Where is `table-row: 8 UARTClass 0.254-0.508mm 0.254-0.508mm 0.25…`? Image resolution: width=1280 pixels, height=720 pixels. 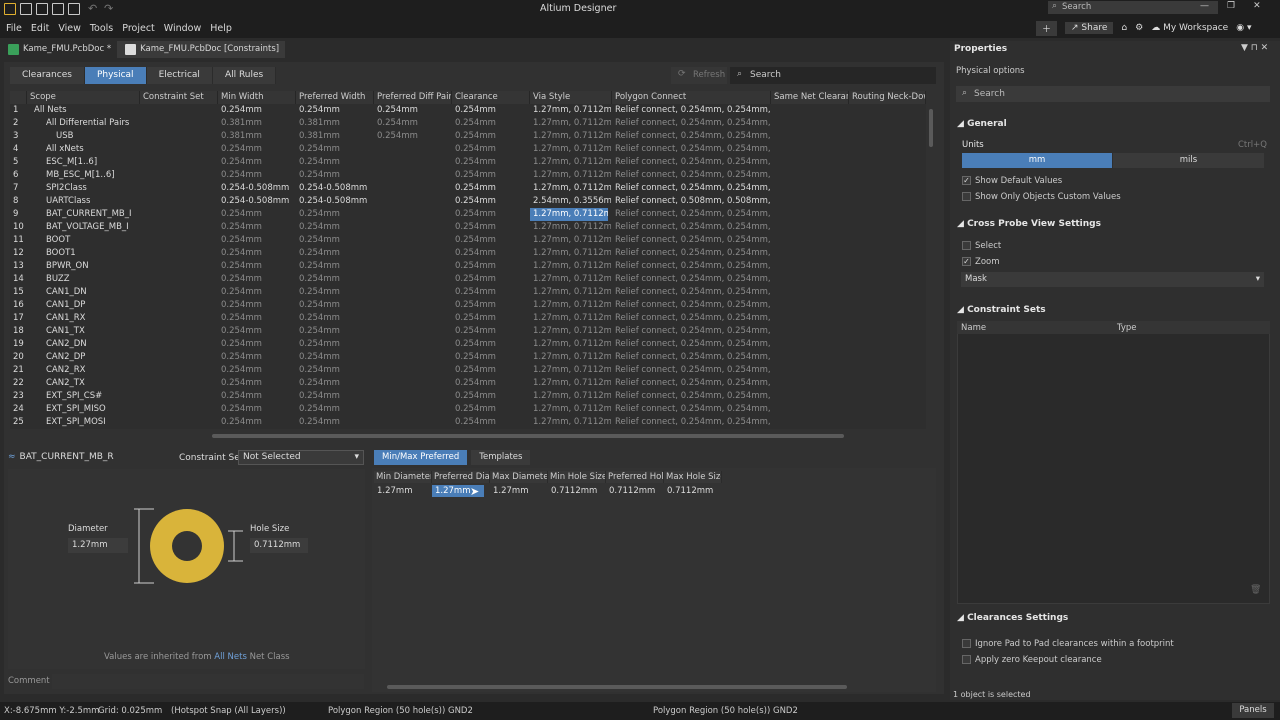
table-row: 8 UARTClass 0.254-0.508mm 0.254-0.508mm 0.25… is located at coordinates (468, 201).